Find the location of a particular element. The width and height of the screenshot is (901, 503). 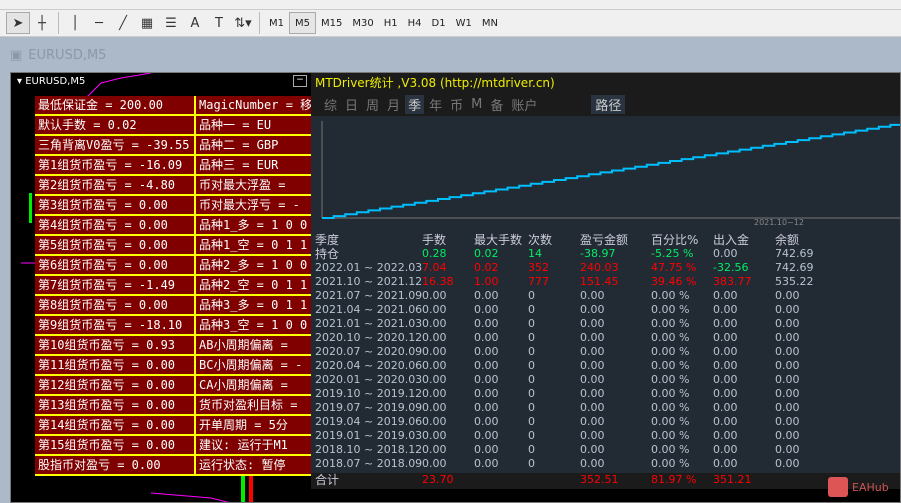

tab-2: 周 is located at coordinates (372, 104).